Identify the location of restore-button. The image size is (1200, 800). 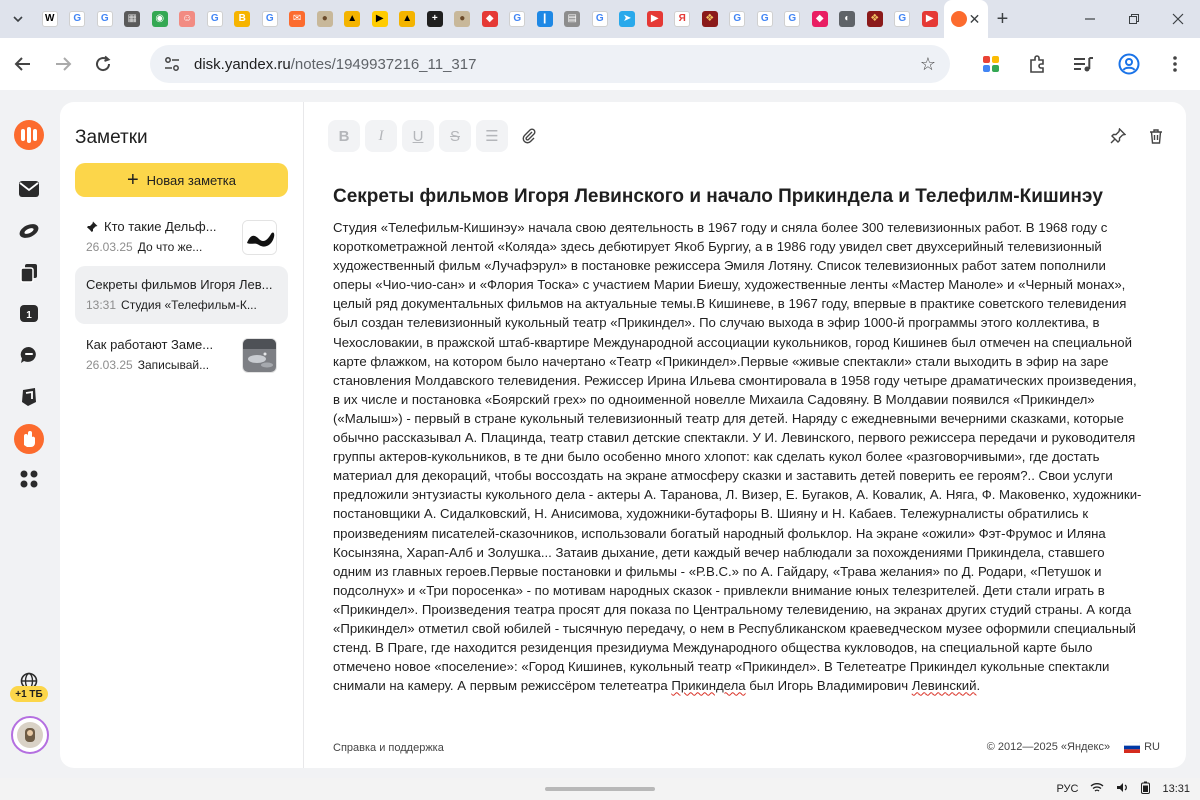
(1134, 19).